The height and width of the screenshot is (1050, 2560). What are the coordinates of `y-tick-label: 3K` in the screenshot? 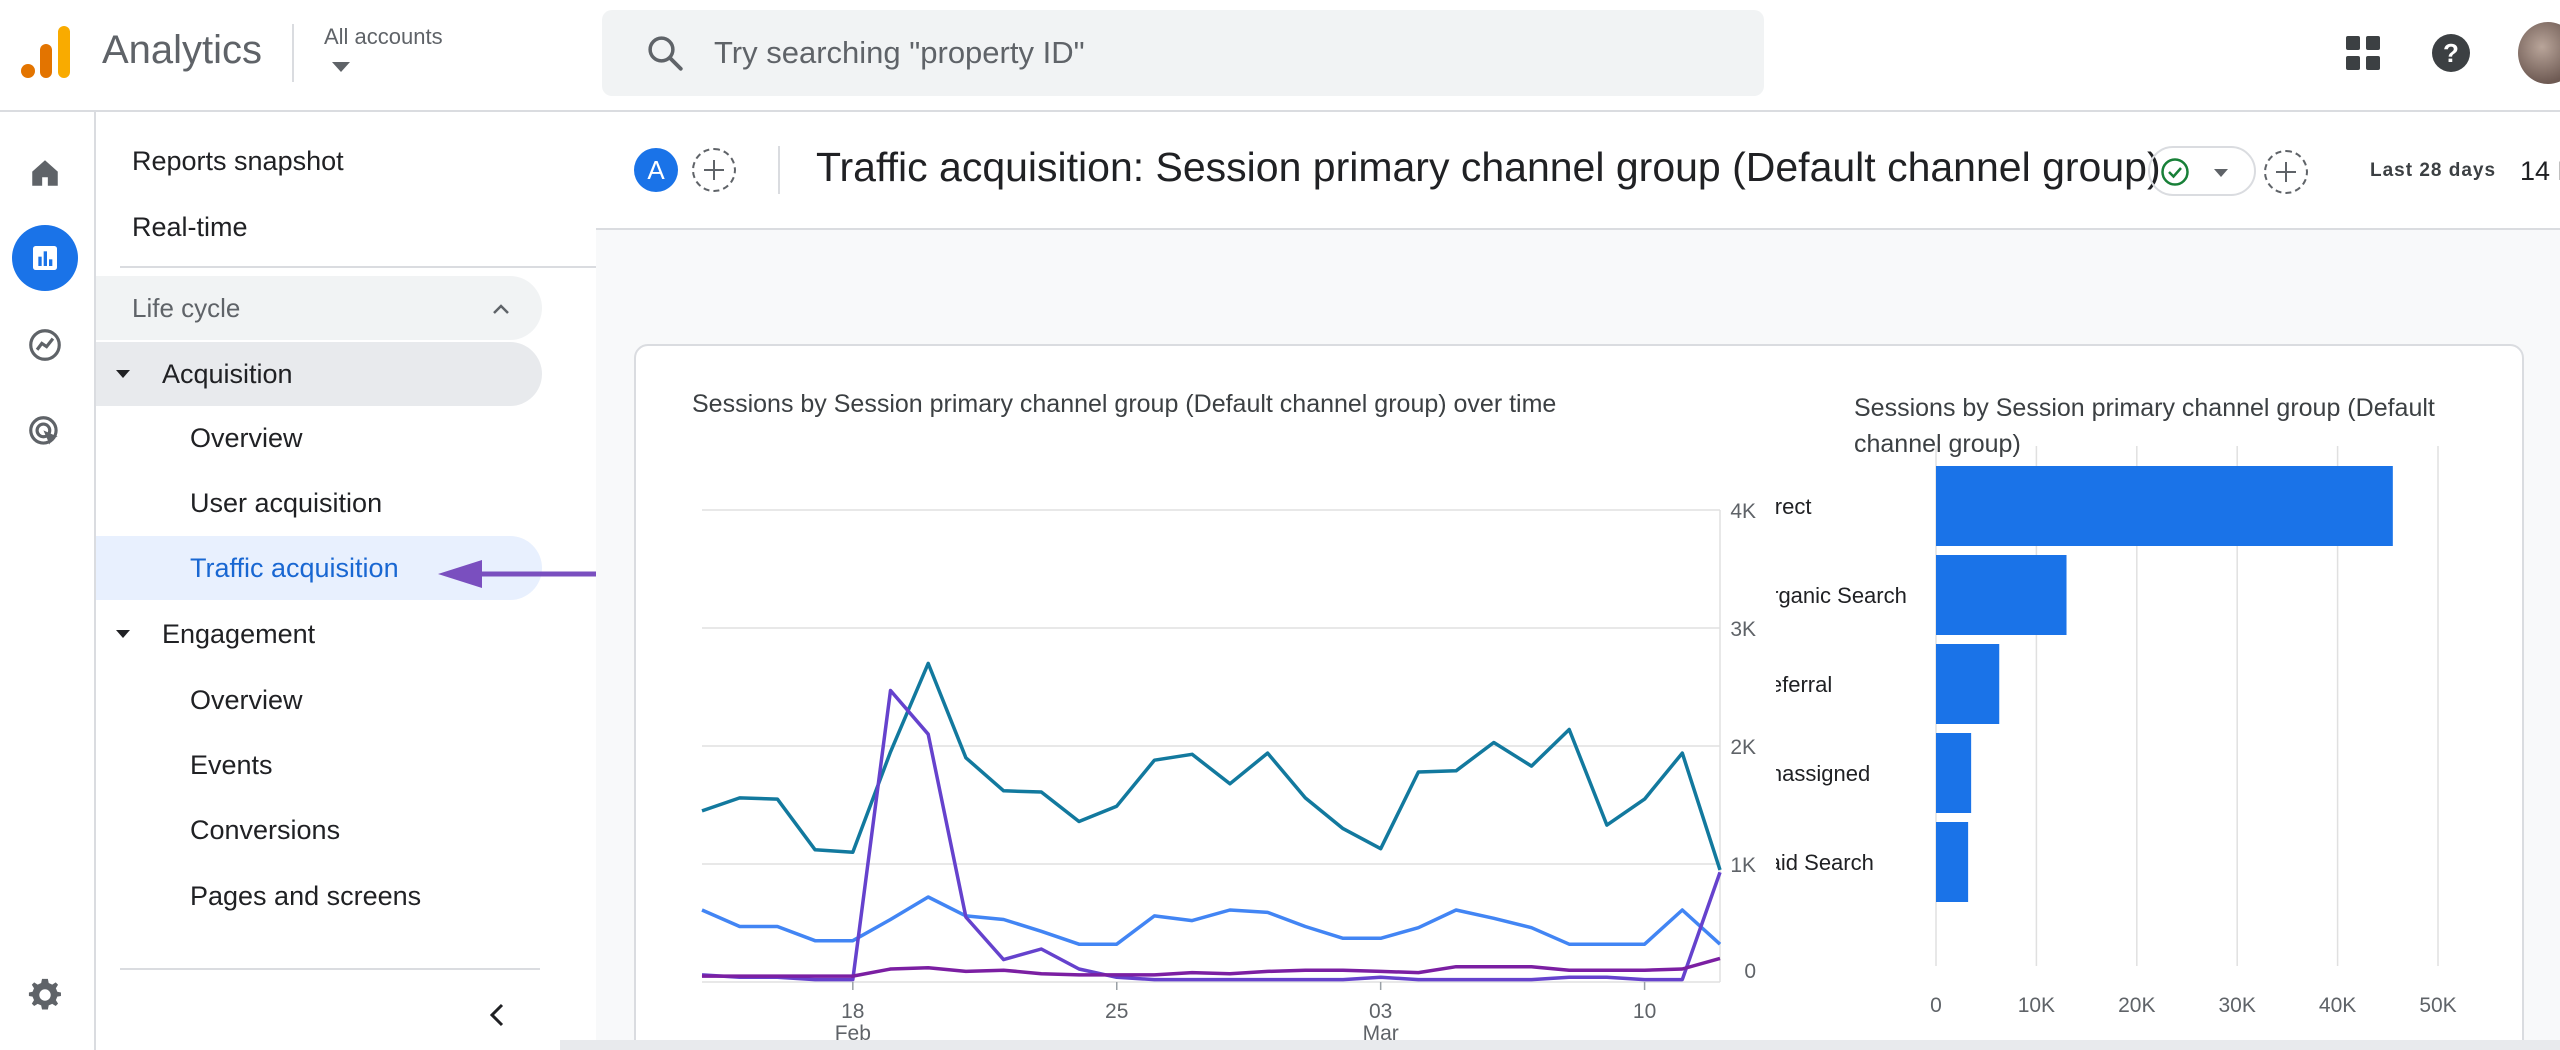 It's located at (1743, 629).